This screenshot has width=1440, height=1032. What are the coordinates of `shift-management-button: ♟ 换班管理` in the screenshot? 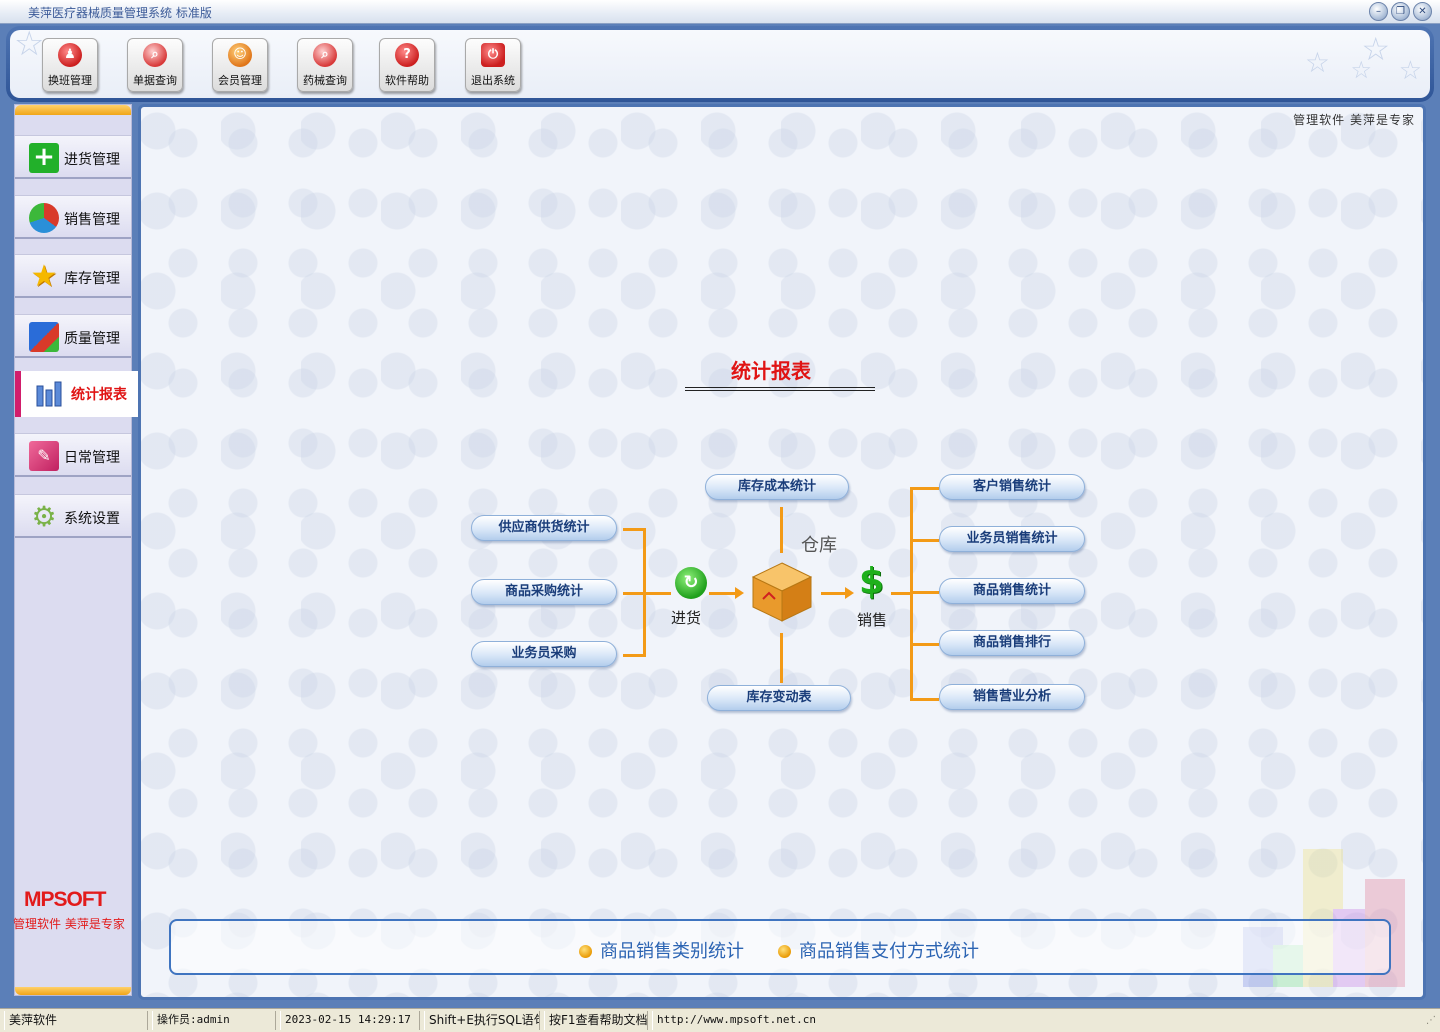 It's located at (70, 65).